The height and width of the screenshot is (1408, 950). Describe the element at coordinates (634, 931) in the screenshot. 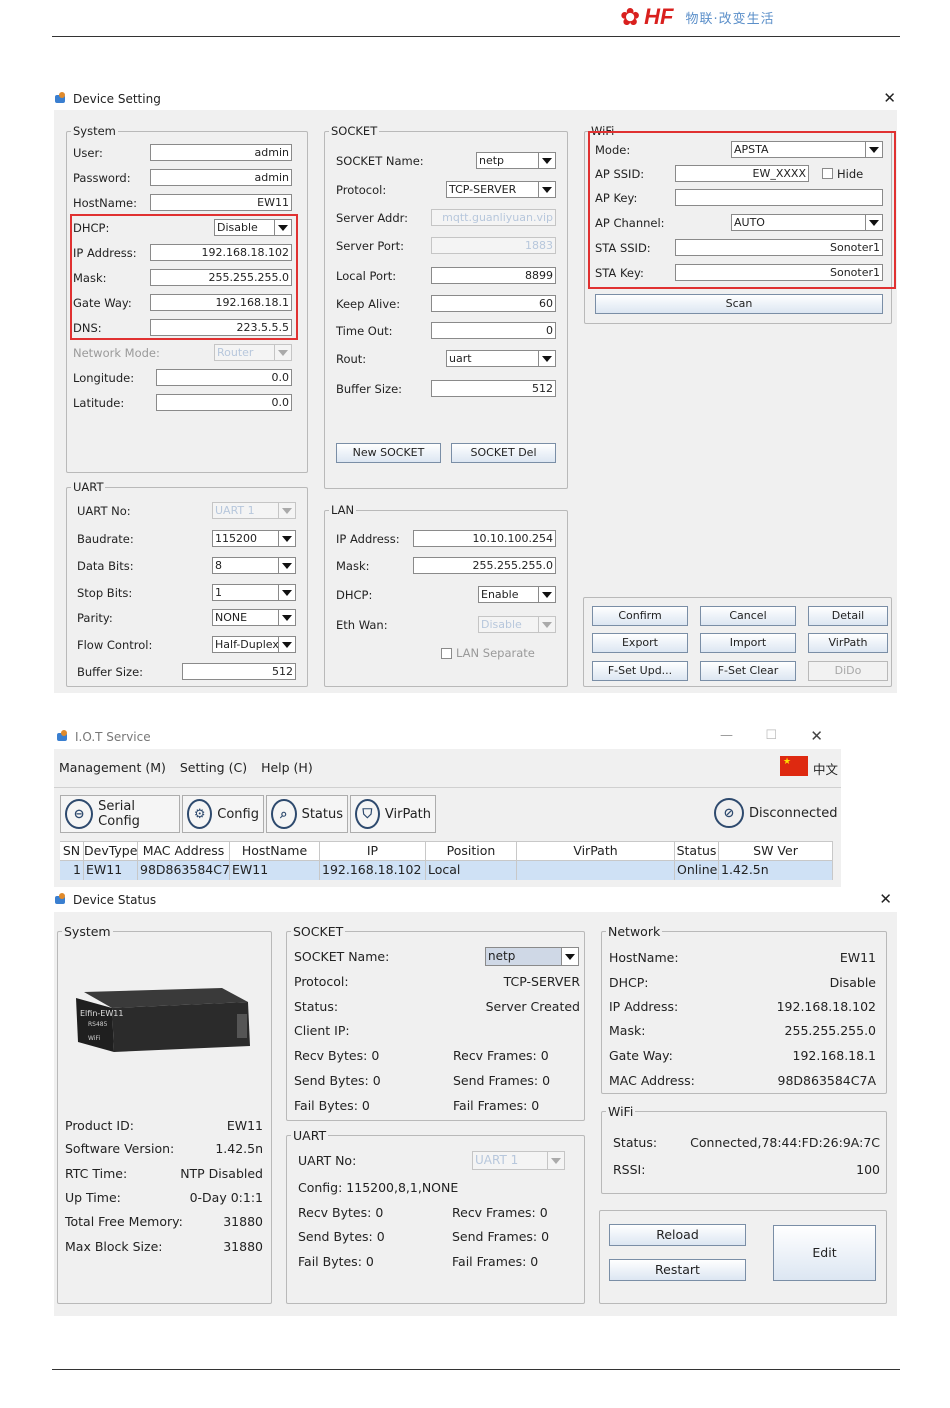

I see `status-network-legend: Network` at that location.